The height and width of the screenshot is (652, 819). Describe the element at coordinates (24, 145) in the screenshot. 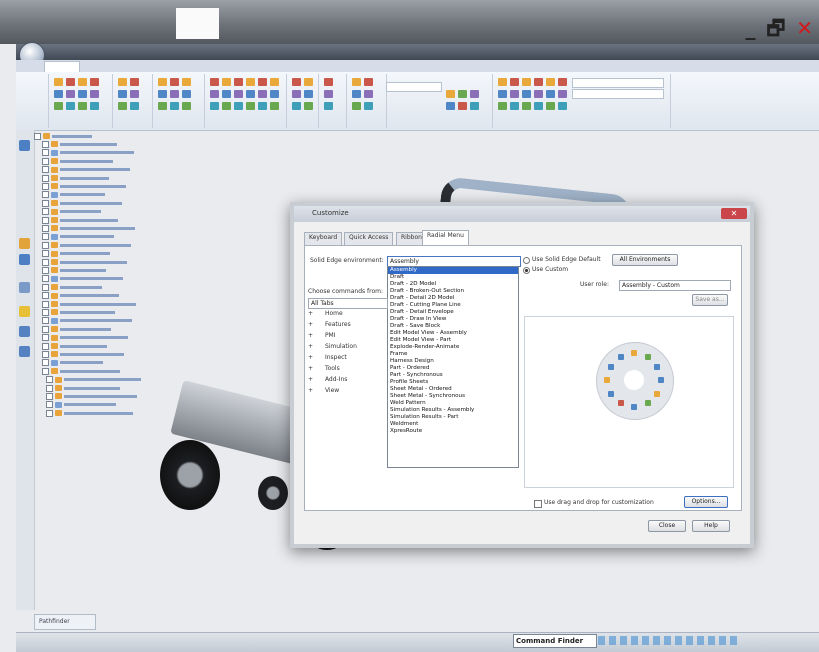

I see `pathfinder-icon` at that location.